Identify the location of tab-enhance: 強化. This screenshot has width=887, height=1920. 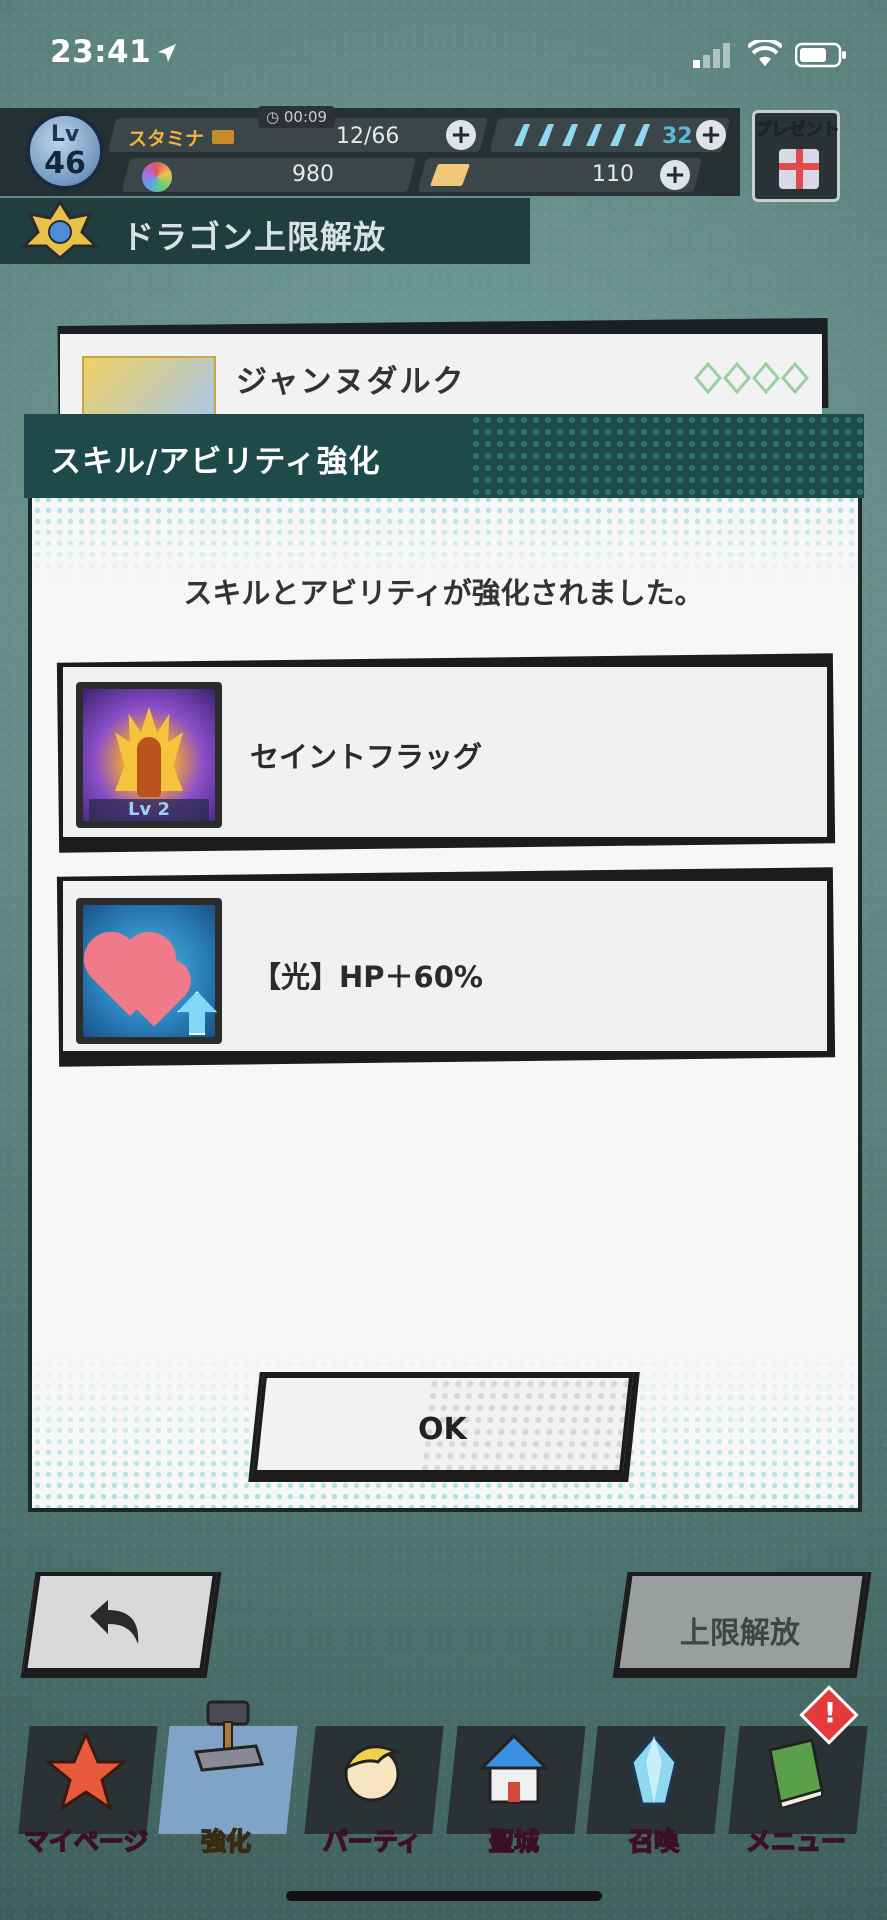
(228, 1778).